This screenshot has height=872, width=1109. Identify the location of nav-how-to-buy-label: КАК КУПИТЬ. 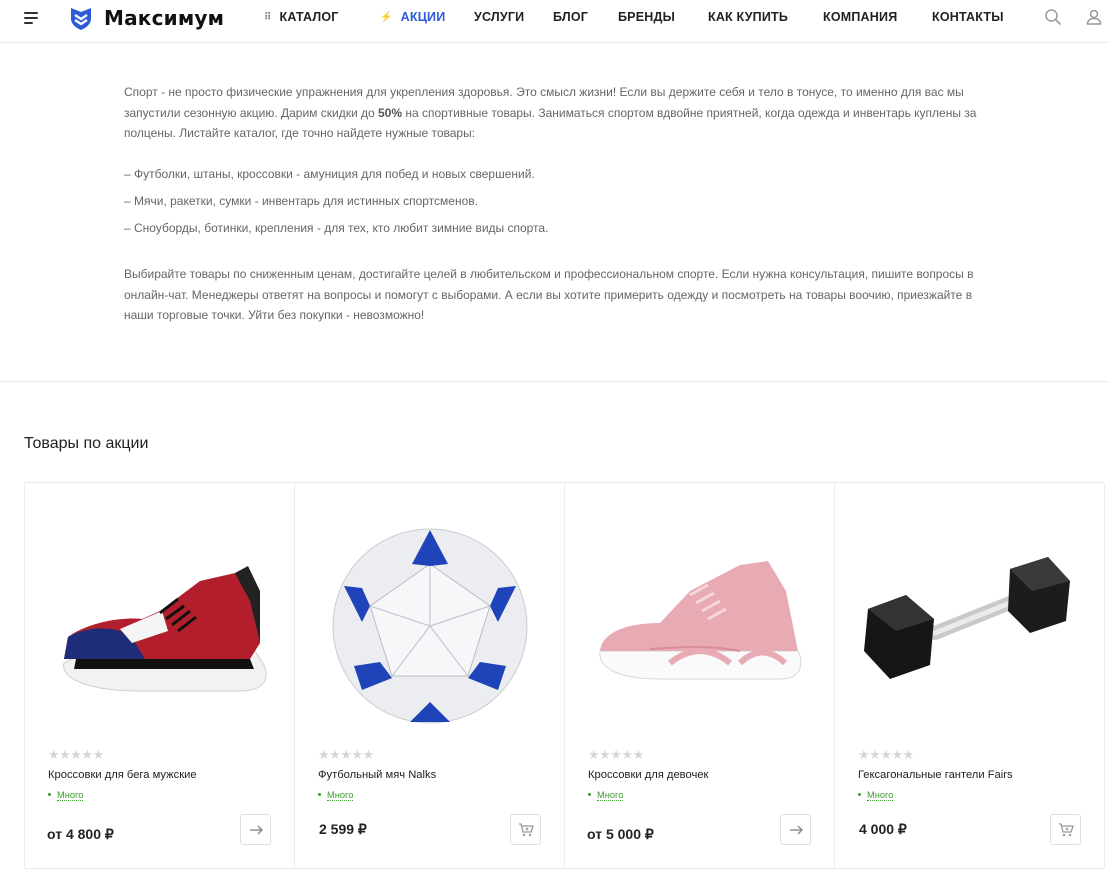
(748, 17).